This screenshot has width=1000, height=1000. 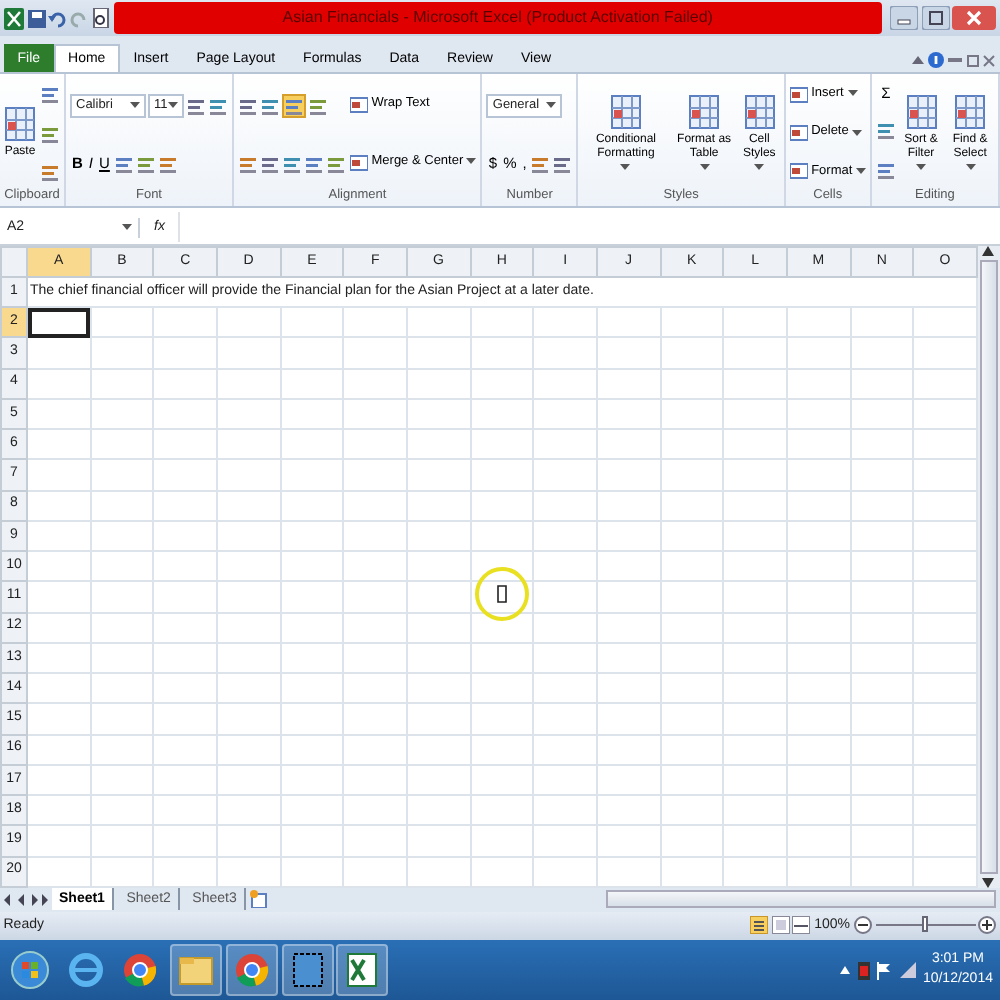 I want to click on window-title: Asian Financials - Microsoft Excel (Product Activation Failed), so click(x=497, y=18).